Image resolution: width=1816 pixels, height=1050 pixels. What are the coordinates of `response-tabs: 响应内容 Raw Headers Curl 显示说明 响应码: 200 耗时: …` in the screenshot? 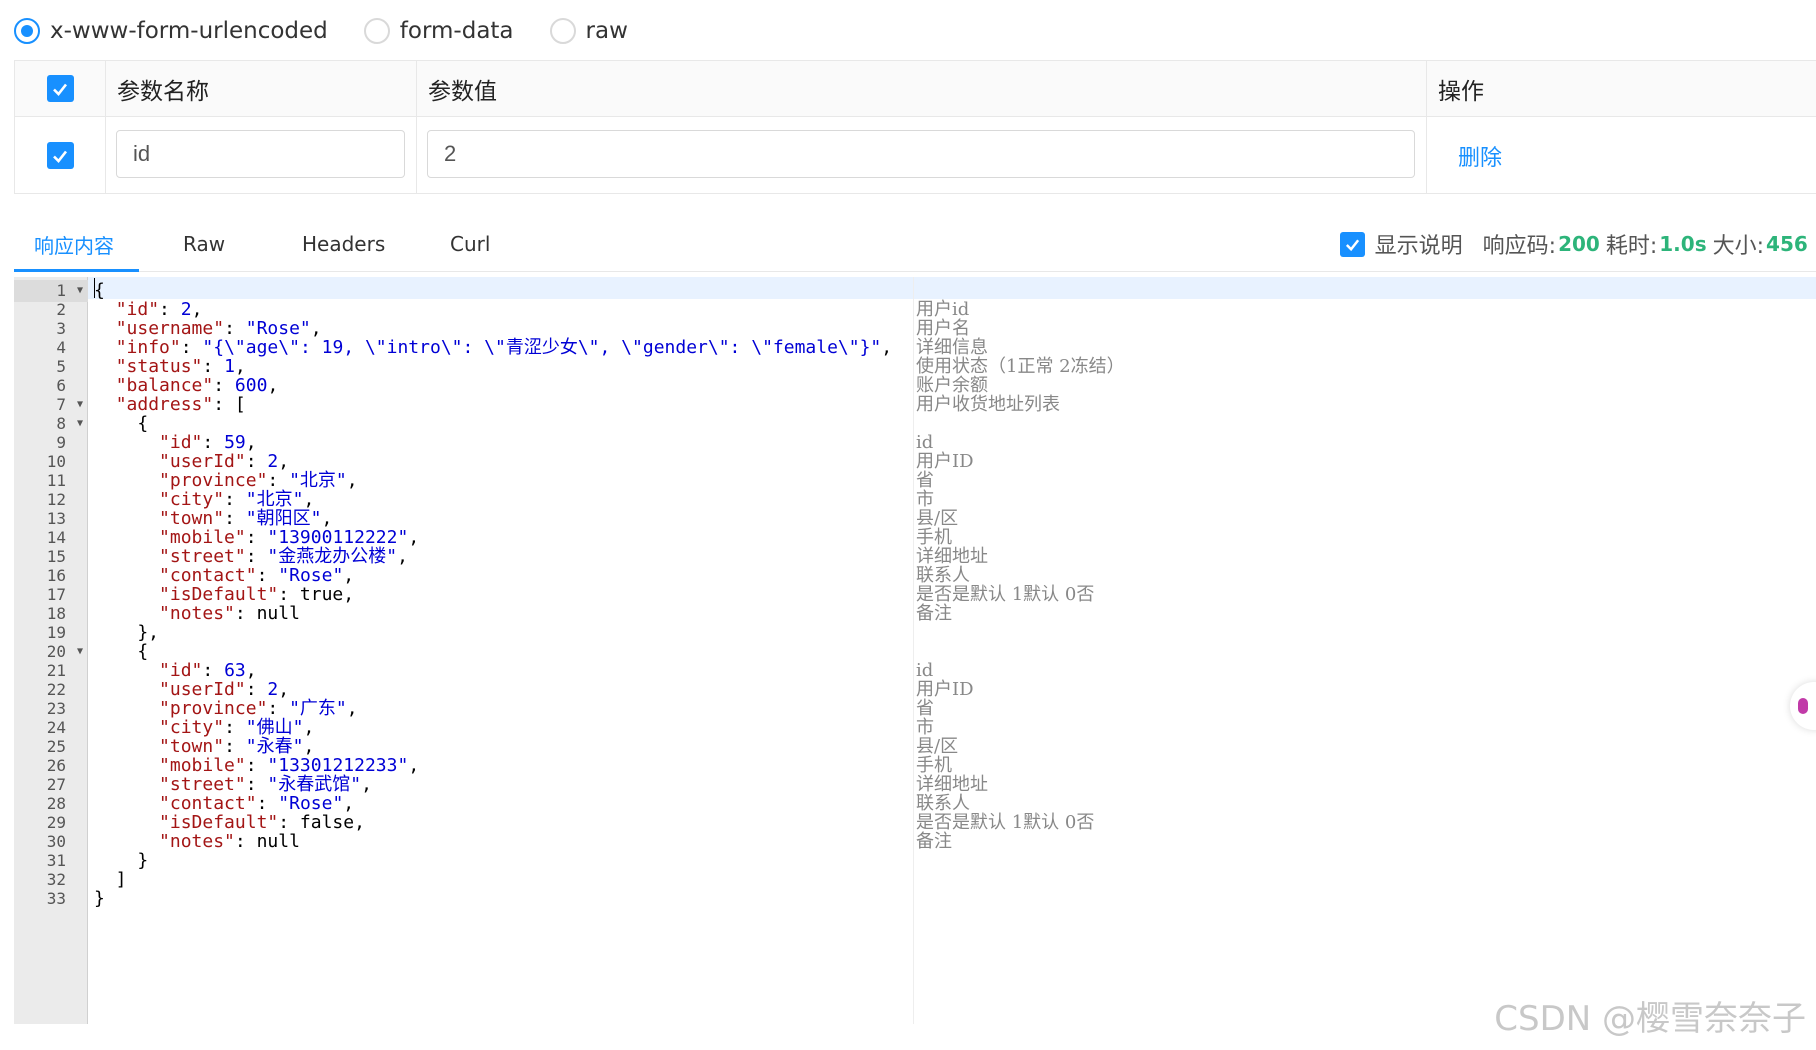 It's located at (915, 244).